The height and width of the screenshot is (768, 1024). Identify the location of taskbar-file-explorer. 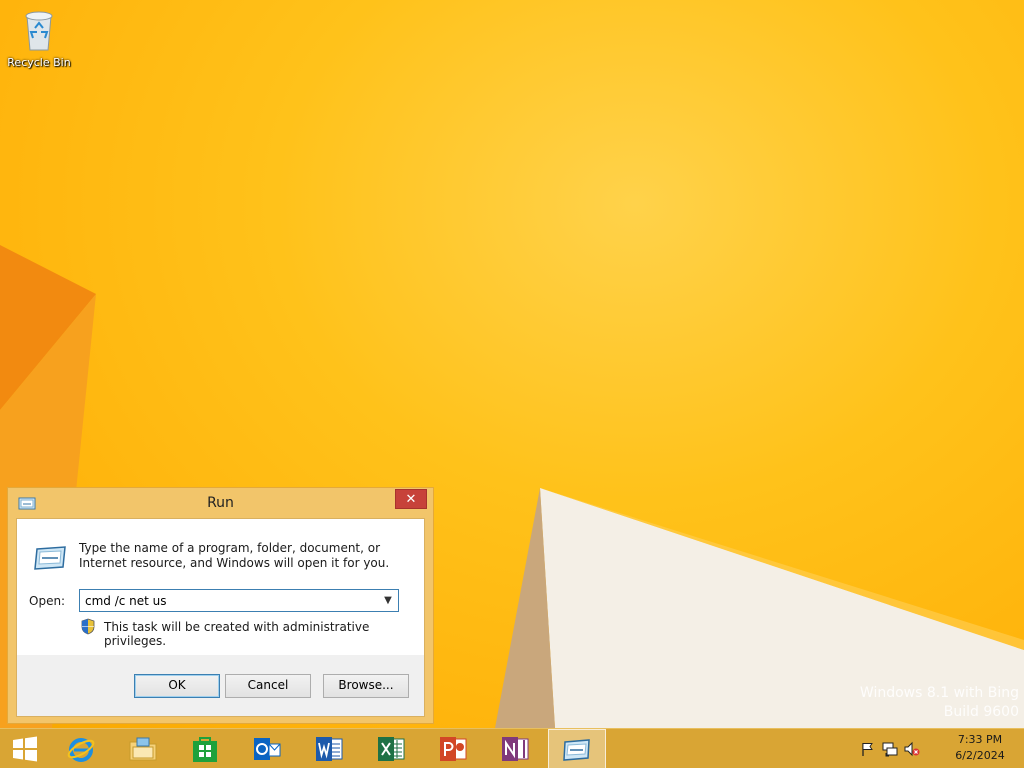
(143, 748).